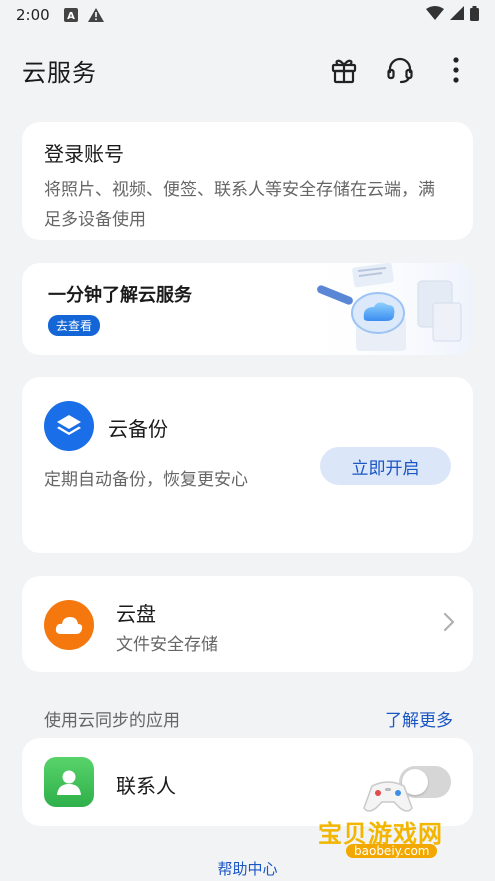 The image size is (495, 881). I want to click on header-actions, so click(400, 70).